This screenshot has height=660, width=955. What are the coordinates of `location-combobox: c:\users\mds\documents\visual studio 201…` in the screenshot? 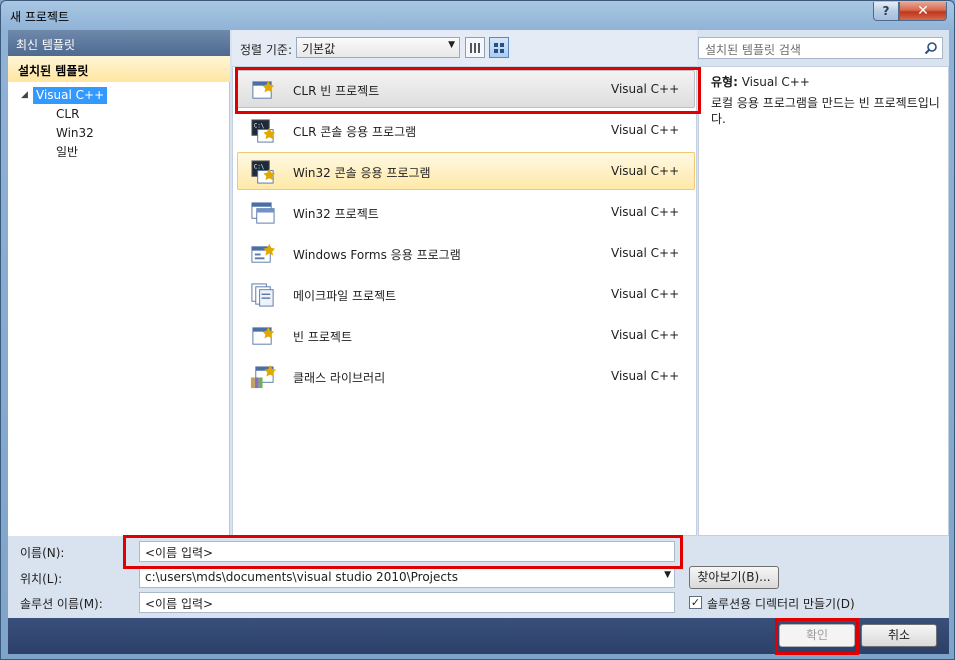 It's located at (407, 577).